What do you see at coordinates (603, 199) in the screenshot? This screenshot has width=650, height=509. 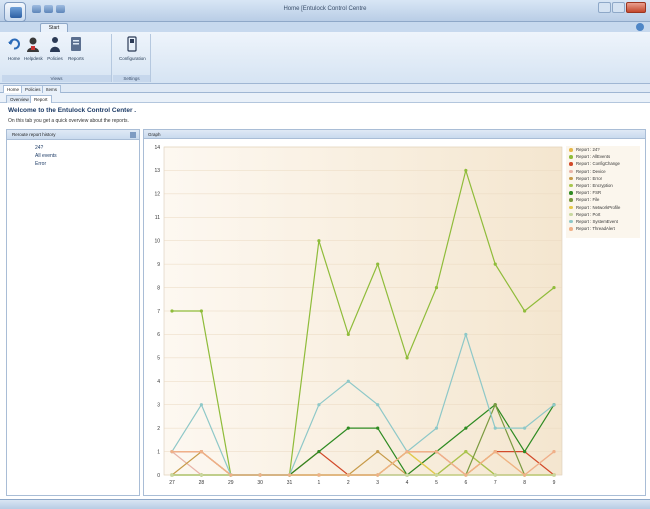 I see `legend-item: Report : File` at bounding box center [603, 199].